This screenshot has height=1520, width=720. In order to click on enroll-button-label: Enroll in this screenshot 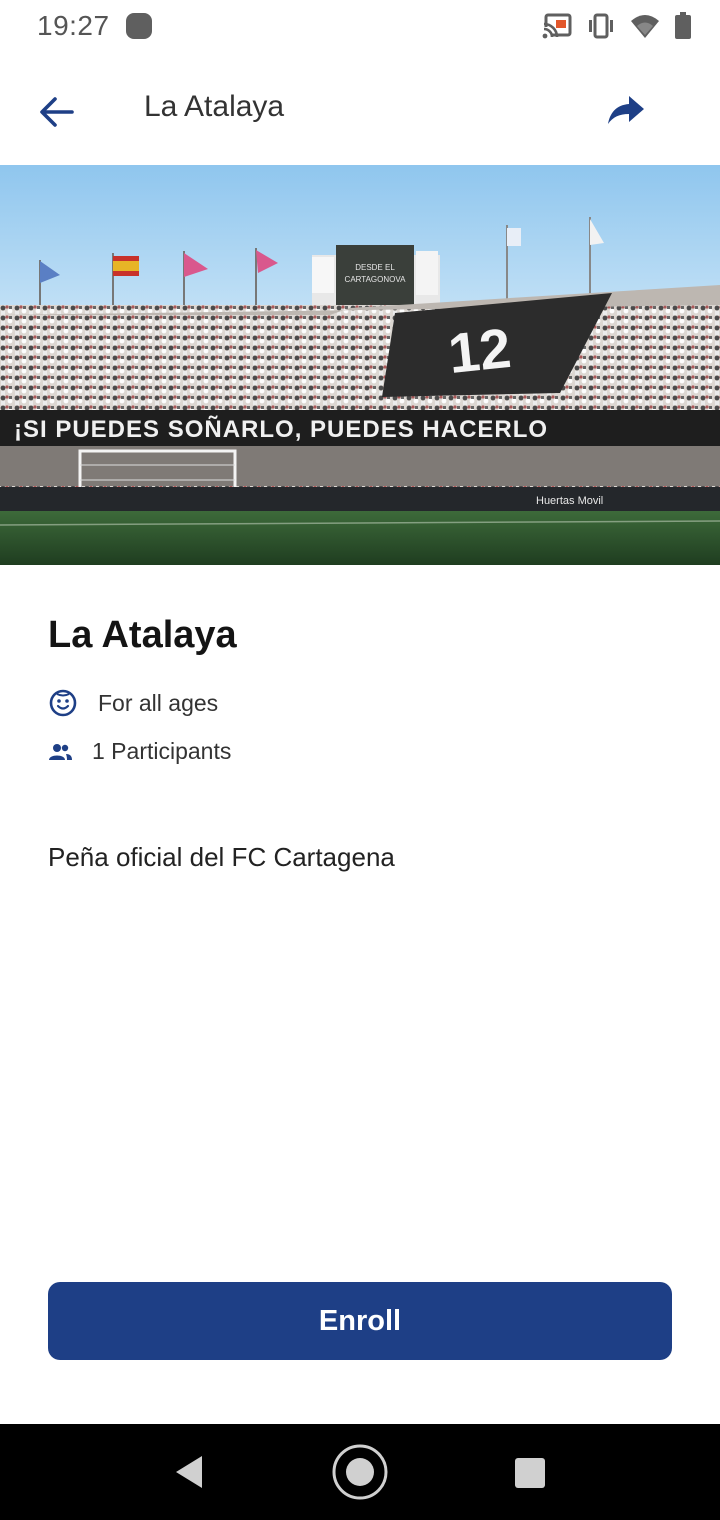, I will do `click(360, 1320)`.